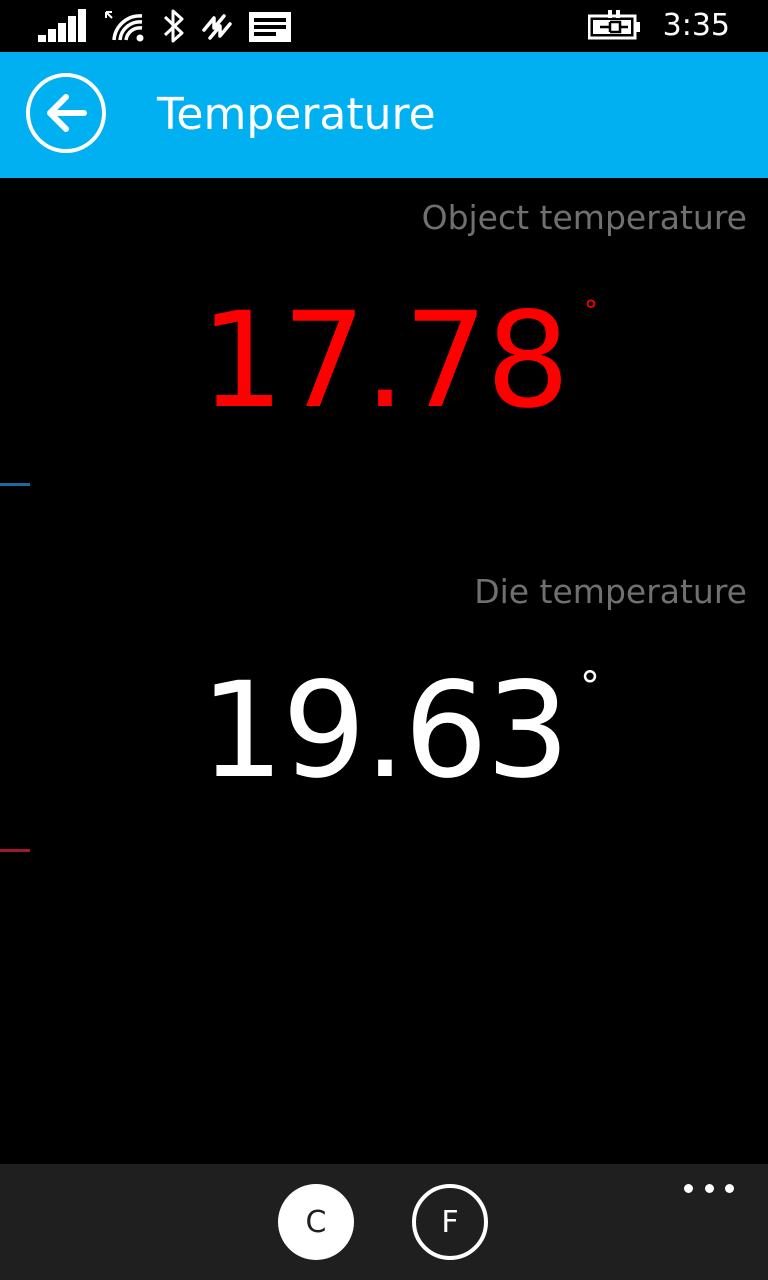 This screenshot has width=768, height=1280. I want to click on back-arrow-icon, so click(67, 113).